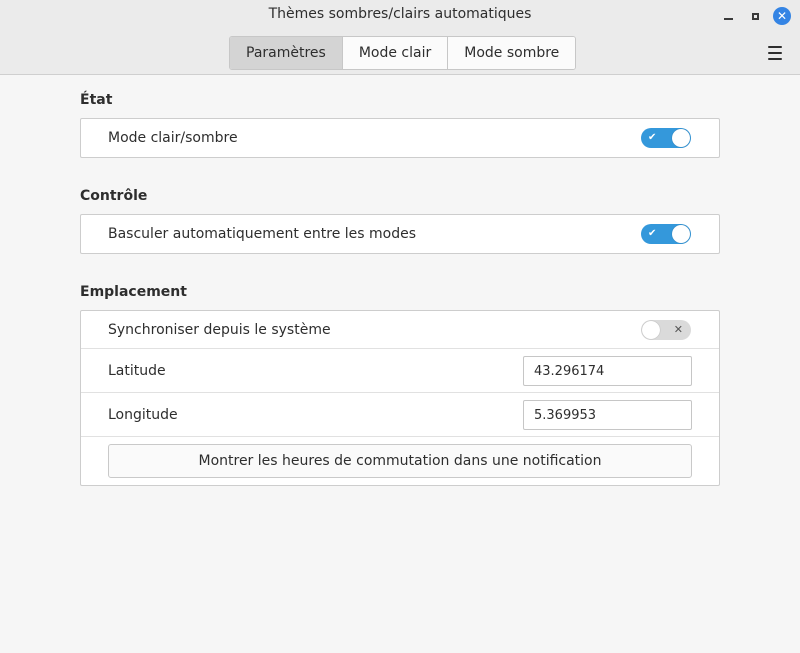  I want to click on tab-mode-clair: Mode clair, so click(395, 53).